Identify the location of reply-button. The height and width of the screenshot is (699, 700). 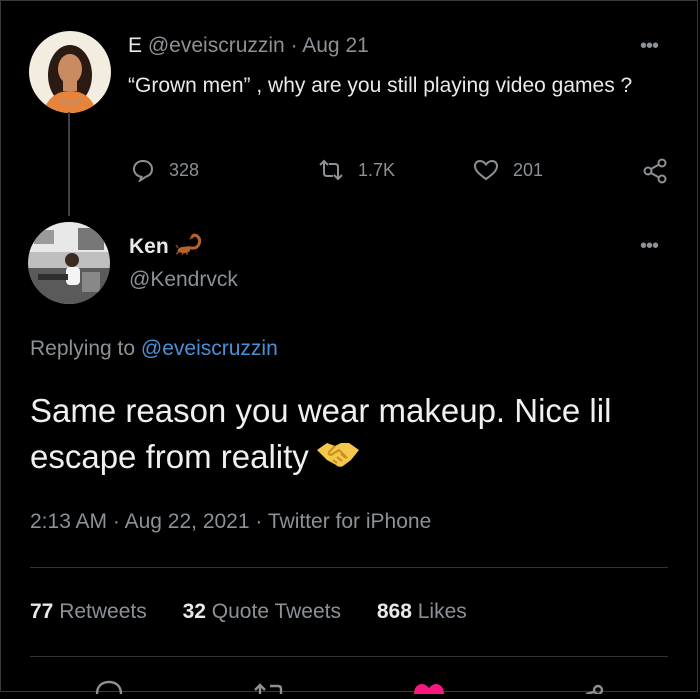
(109, 687).